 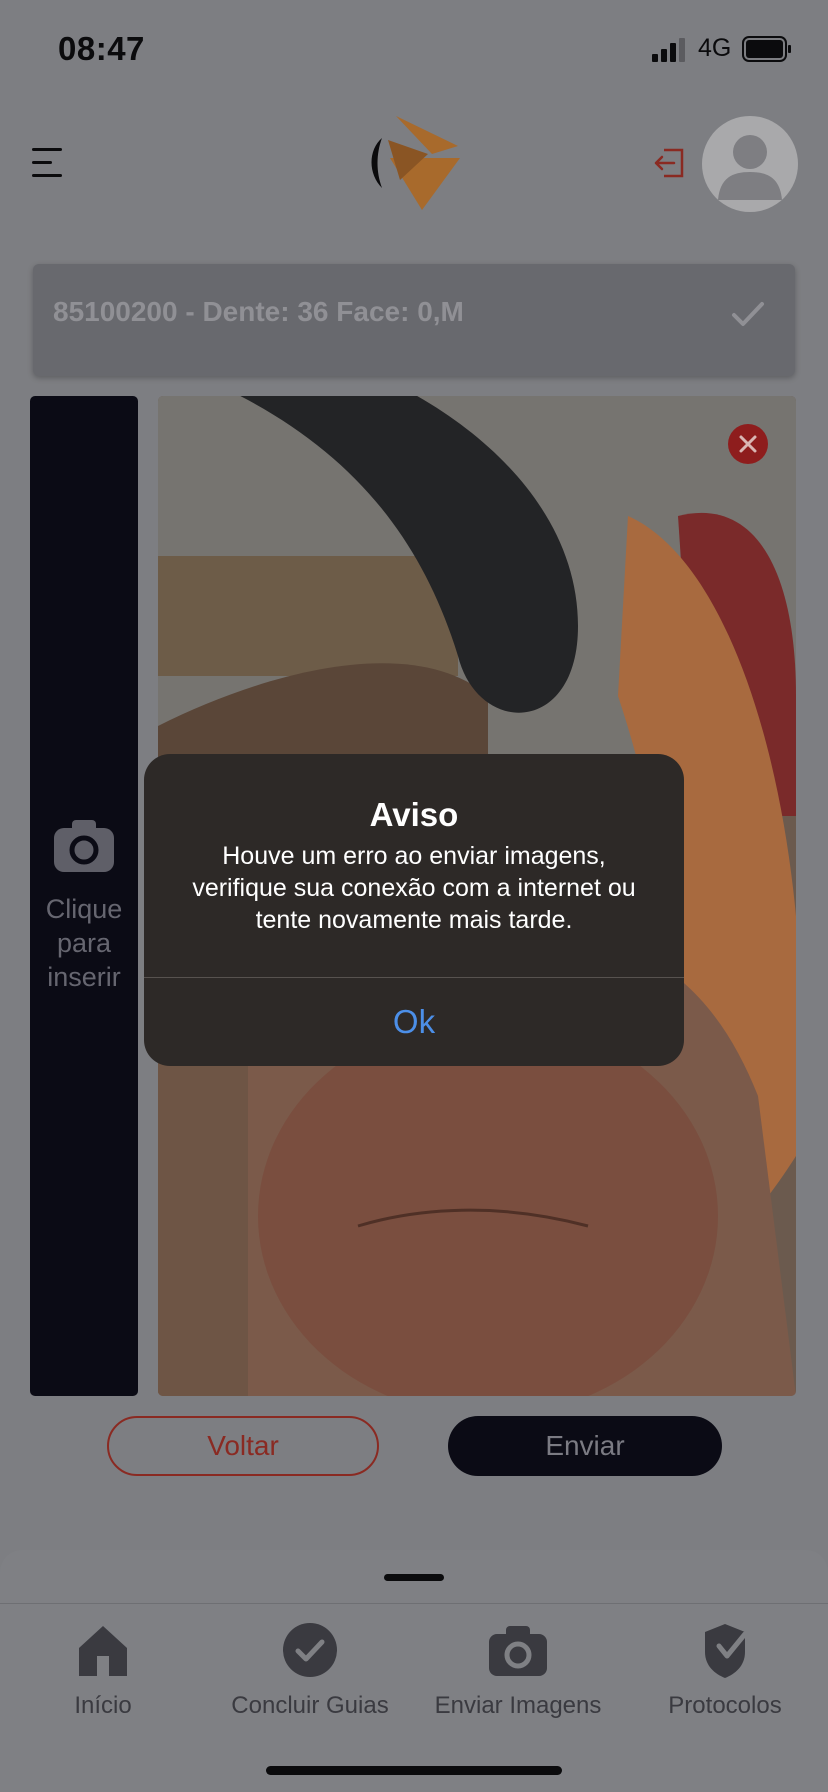 I want to click on remove-image-button, so click(x=748, y=444).